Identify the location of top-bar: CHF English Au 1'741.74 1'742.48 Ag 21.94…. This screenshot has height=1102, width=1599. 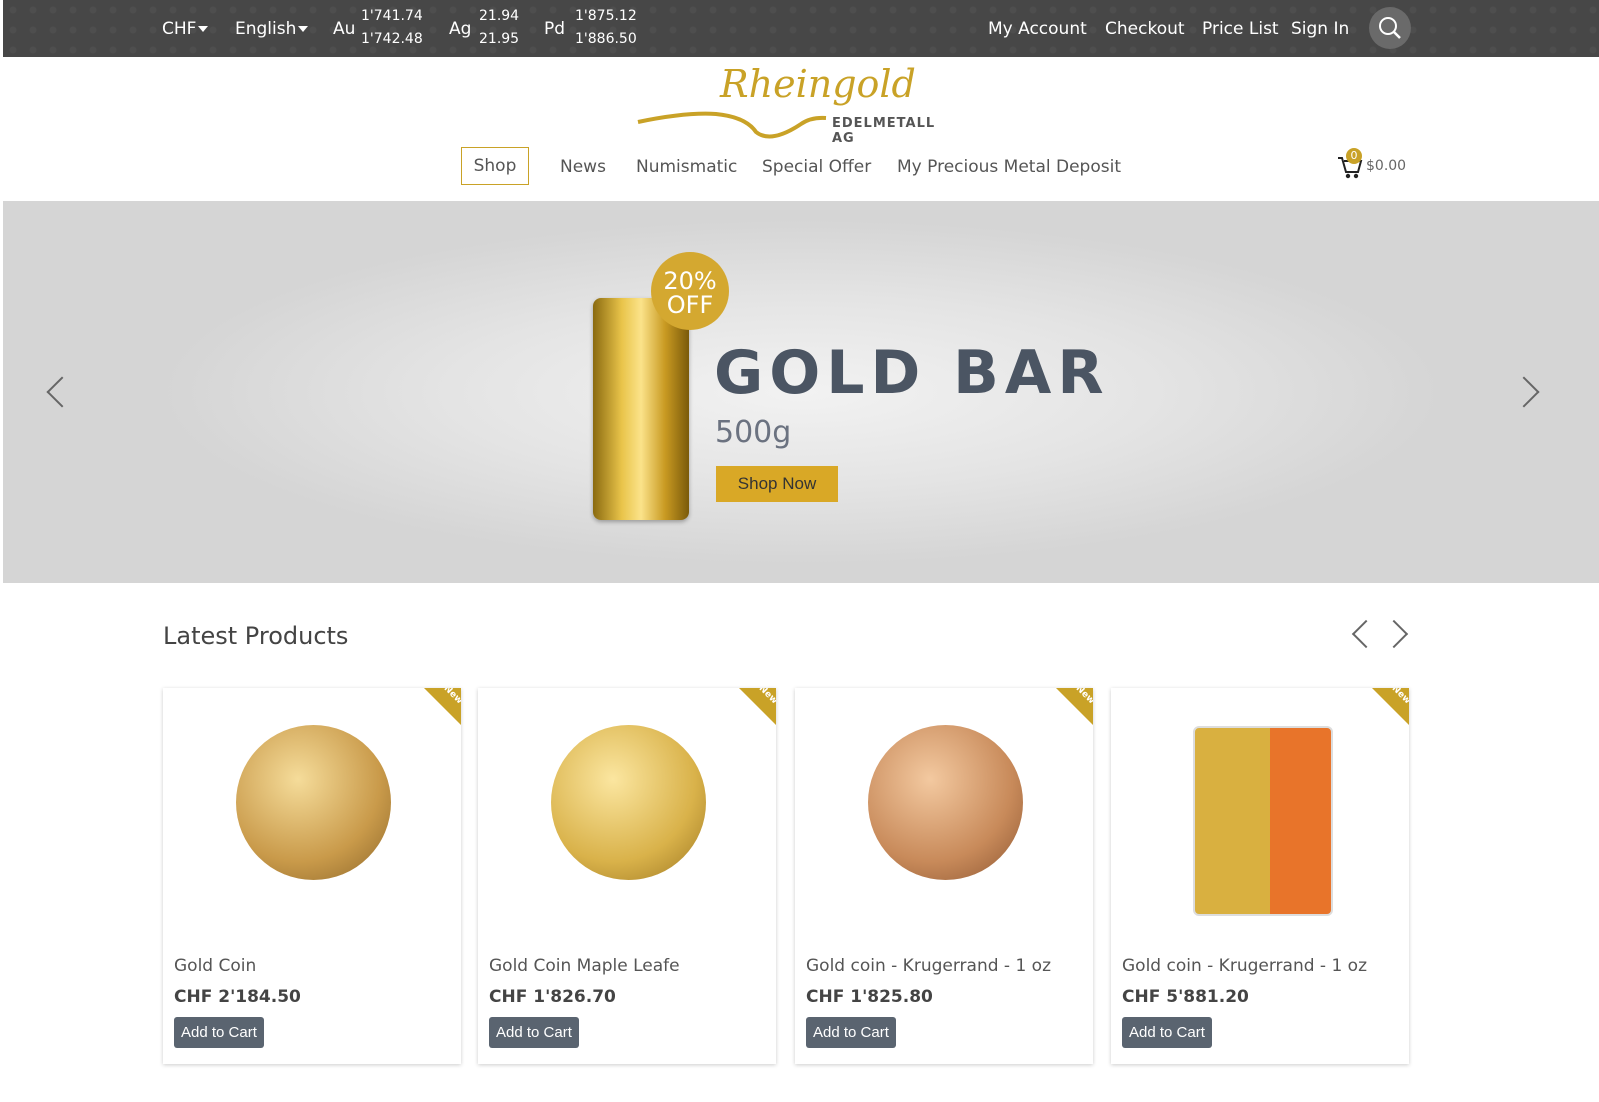
(801, 28).